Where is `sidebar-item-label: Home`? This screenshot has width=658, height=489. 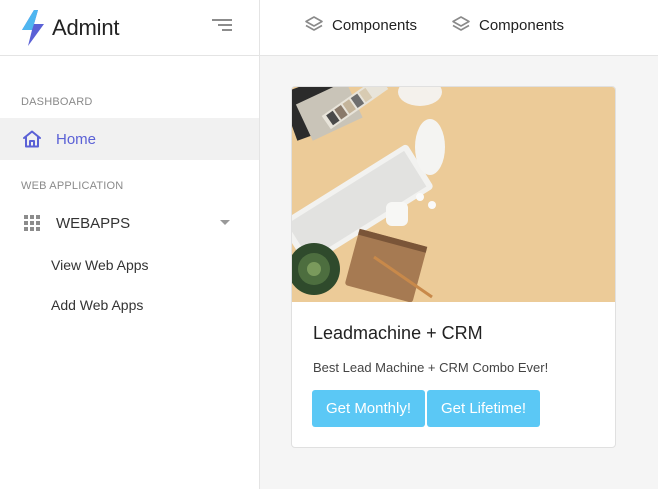
sidebar-item-label: Home is located at coordinates (76, 139).